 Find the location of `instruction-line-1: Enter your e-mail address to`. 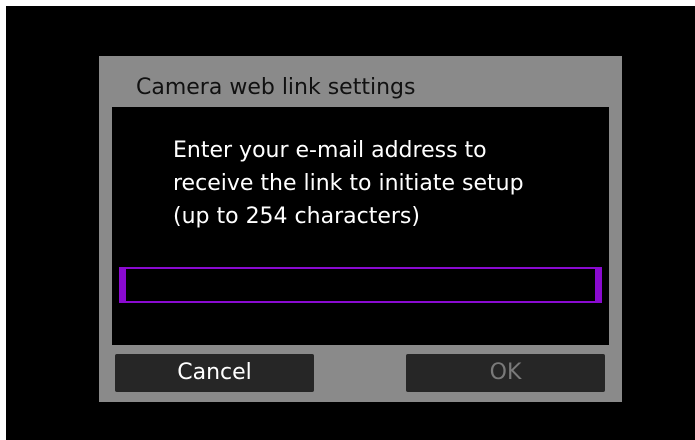

instruction-line-1: Enter your e-mail address to is located at coordinates (330, 150).